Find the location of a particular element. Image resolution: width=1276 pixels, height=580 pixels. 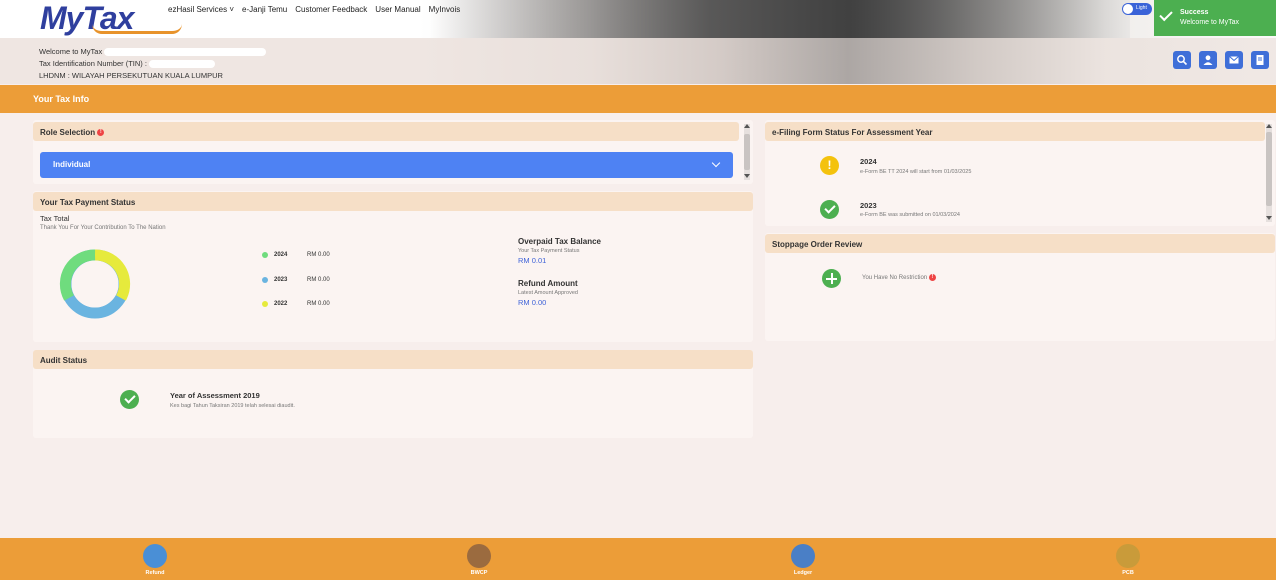

efiling-status-header: e-Filing Form Status For Assessment Year is located at coordinates (1015, 131).